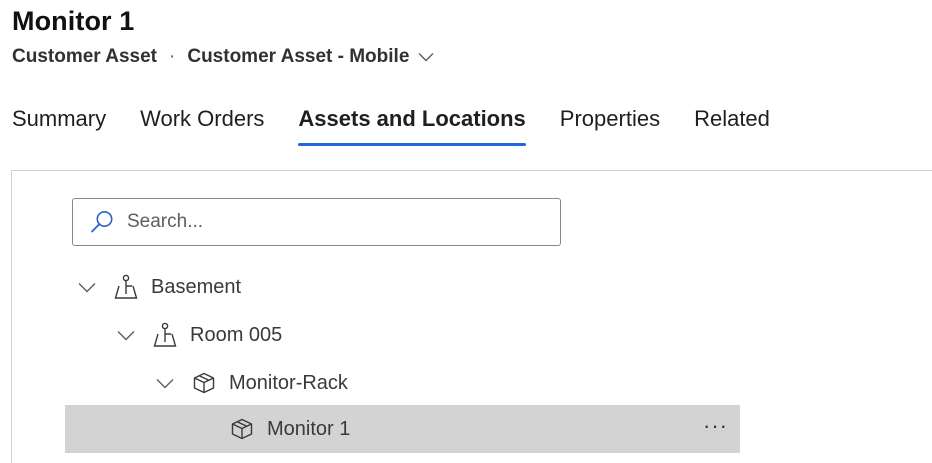 The width and height of the screenshot is (932, 463). I want to click on tree-node-label: Basement, so click(196, 286).